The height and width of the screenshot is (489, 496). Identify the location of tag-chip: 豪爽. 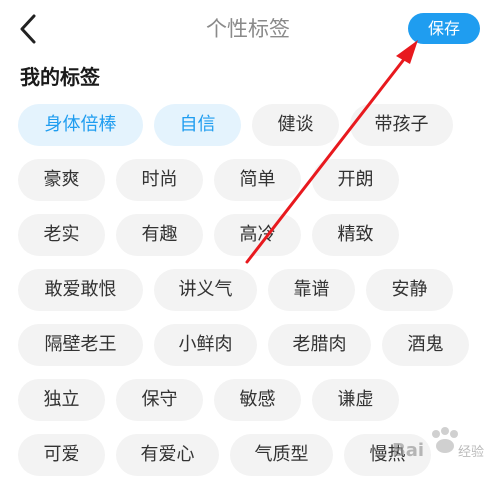
(61, 180).